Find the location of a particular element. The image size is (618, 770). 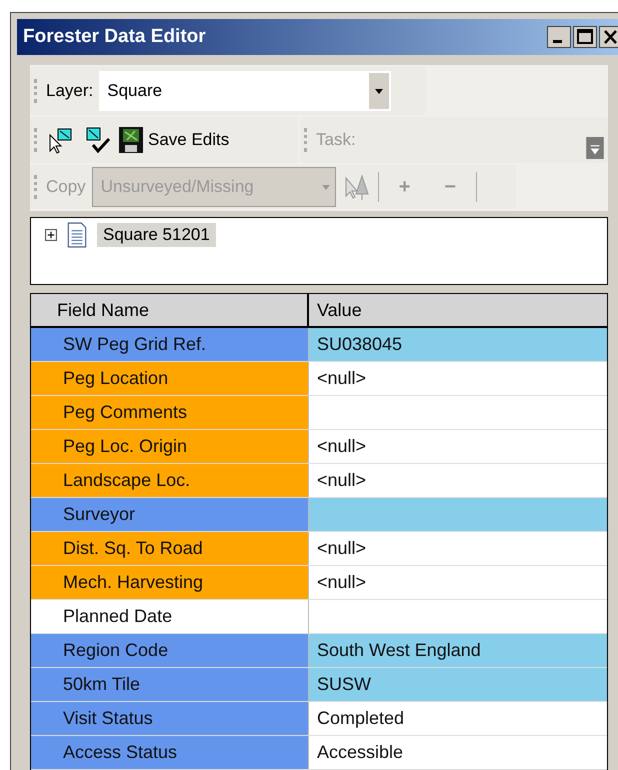

document-icon is located at coordinates (77, 235).